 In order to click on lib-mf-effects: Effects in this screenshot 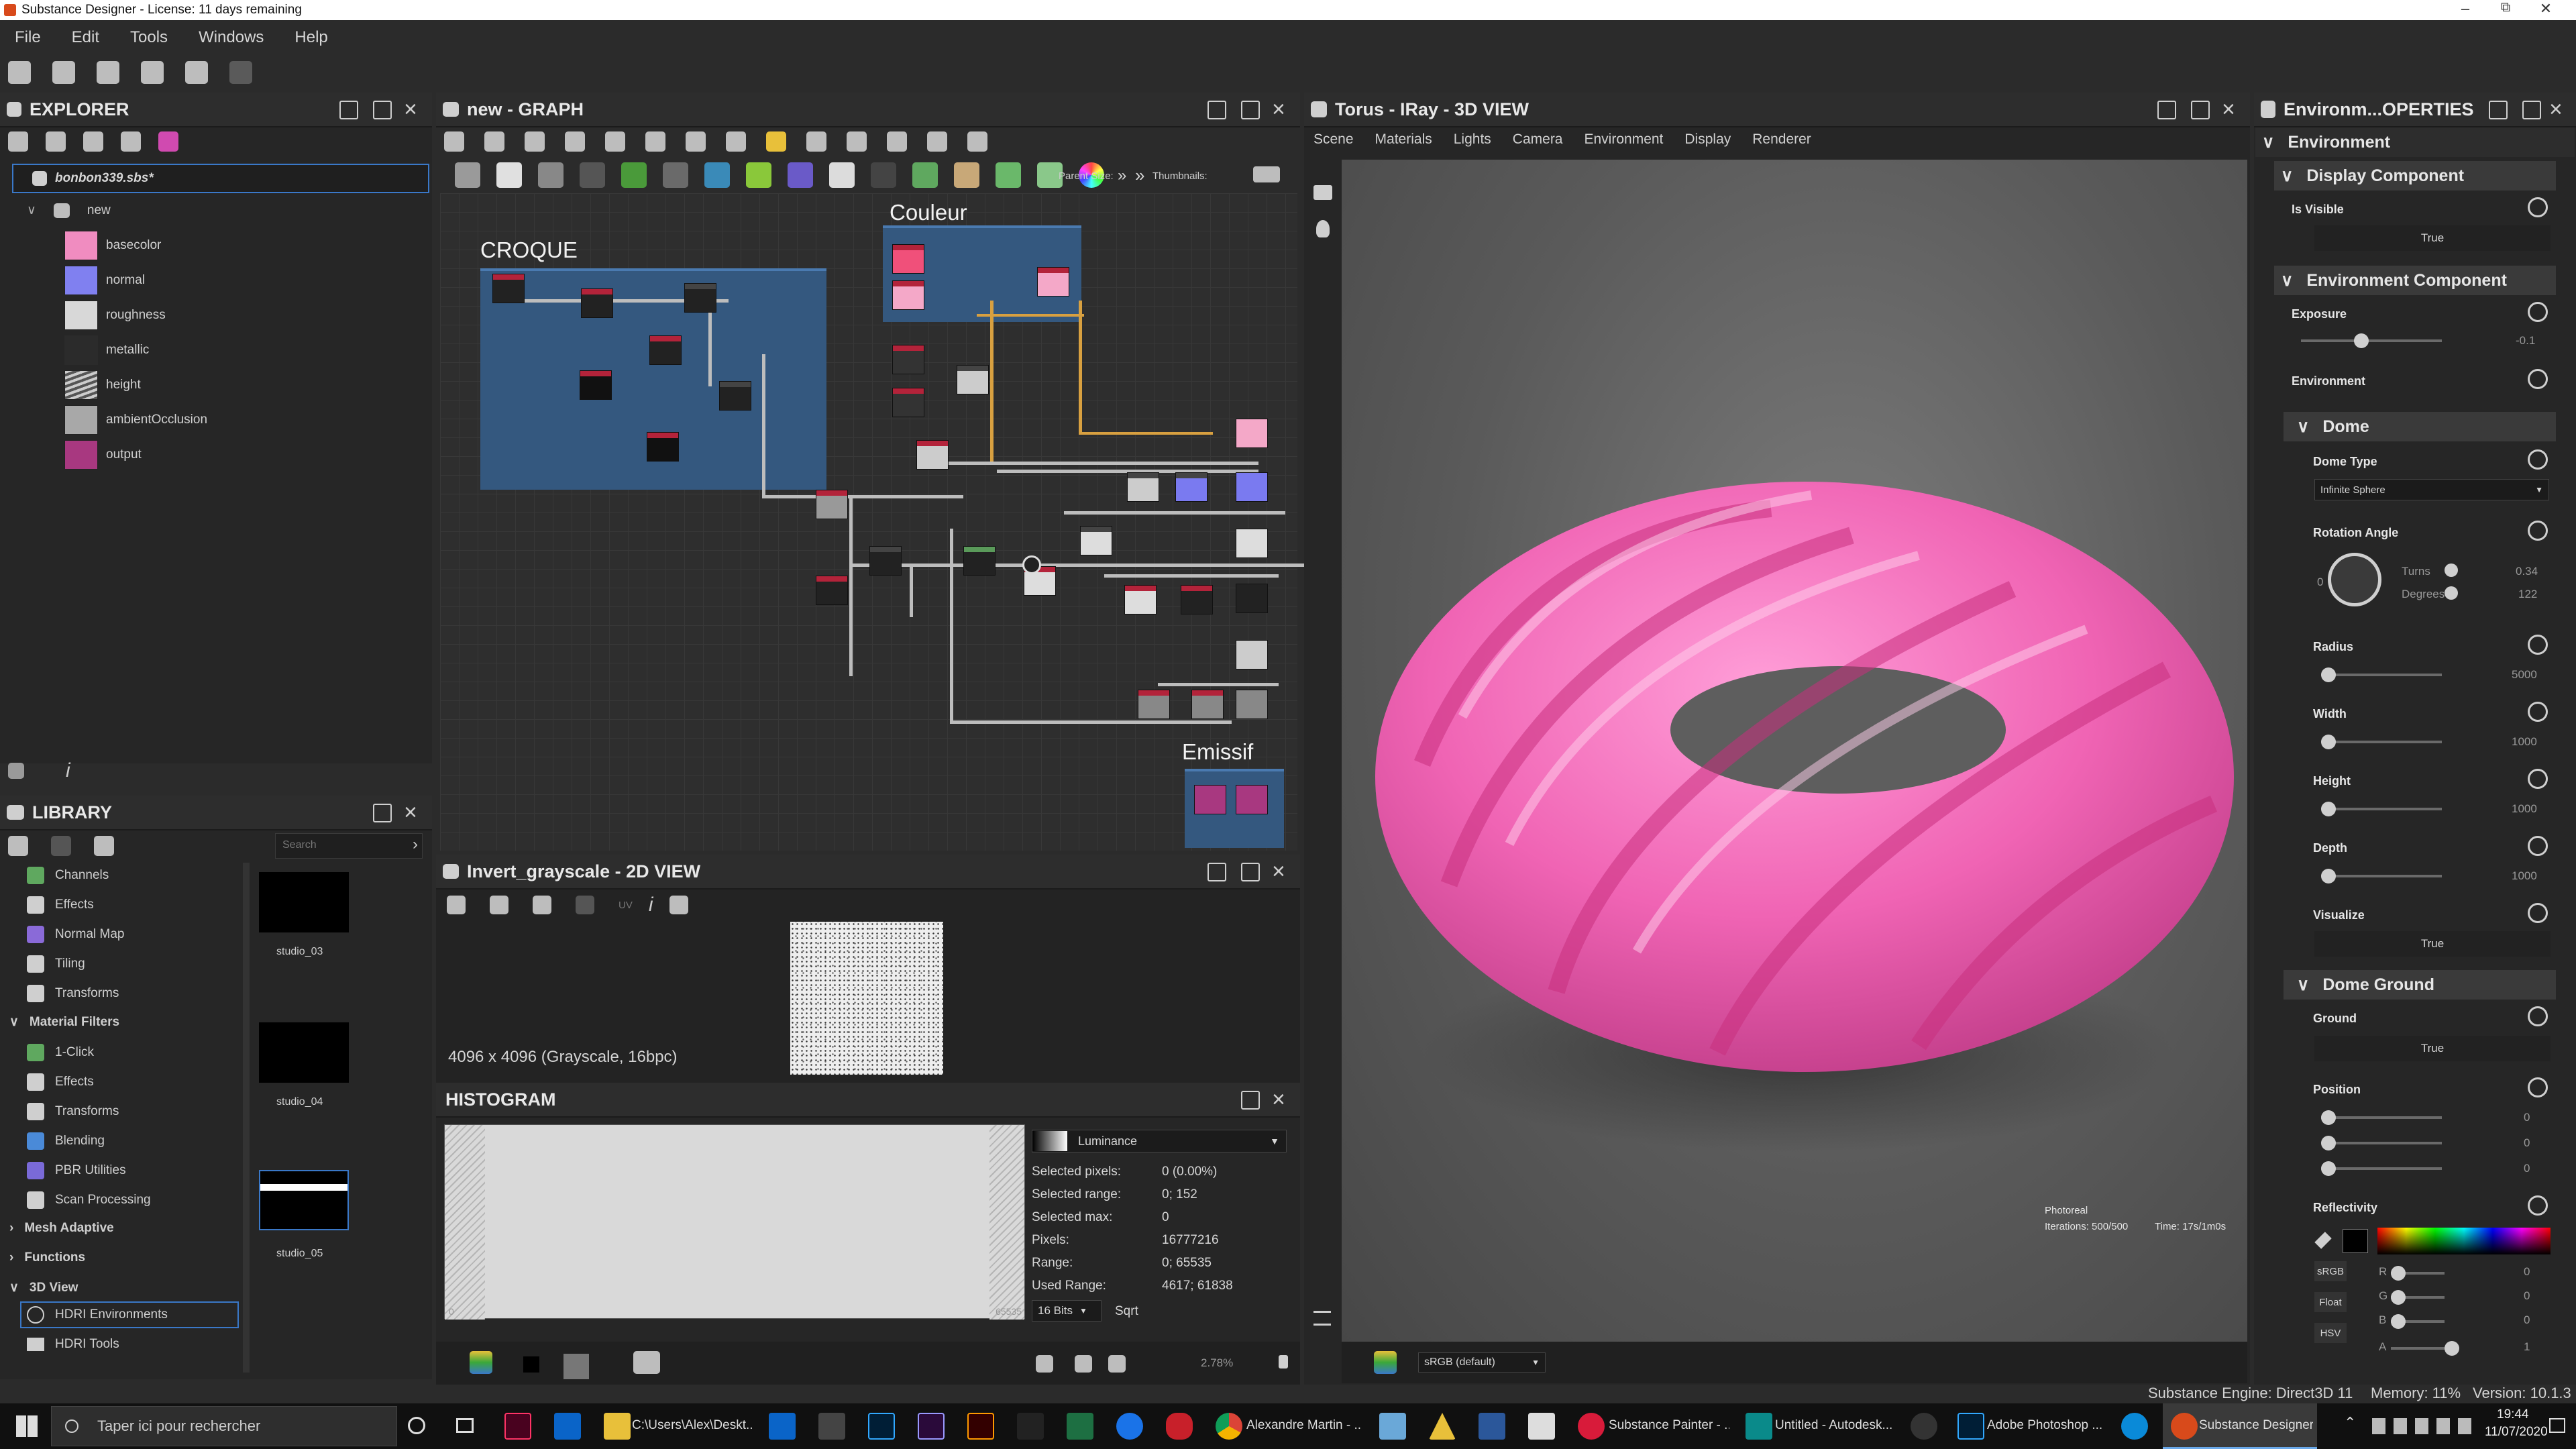, I will do `click(60, 1082)`.